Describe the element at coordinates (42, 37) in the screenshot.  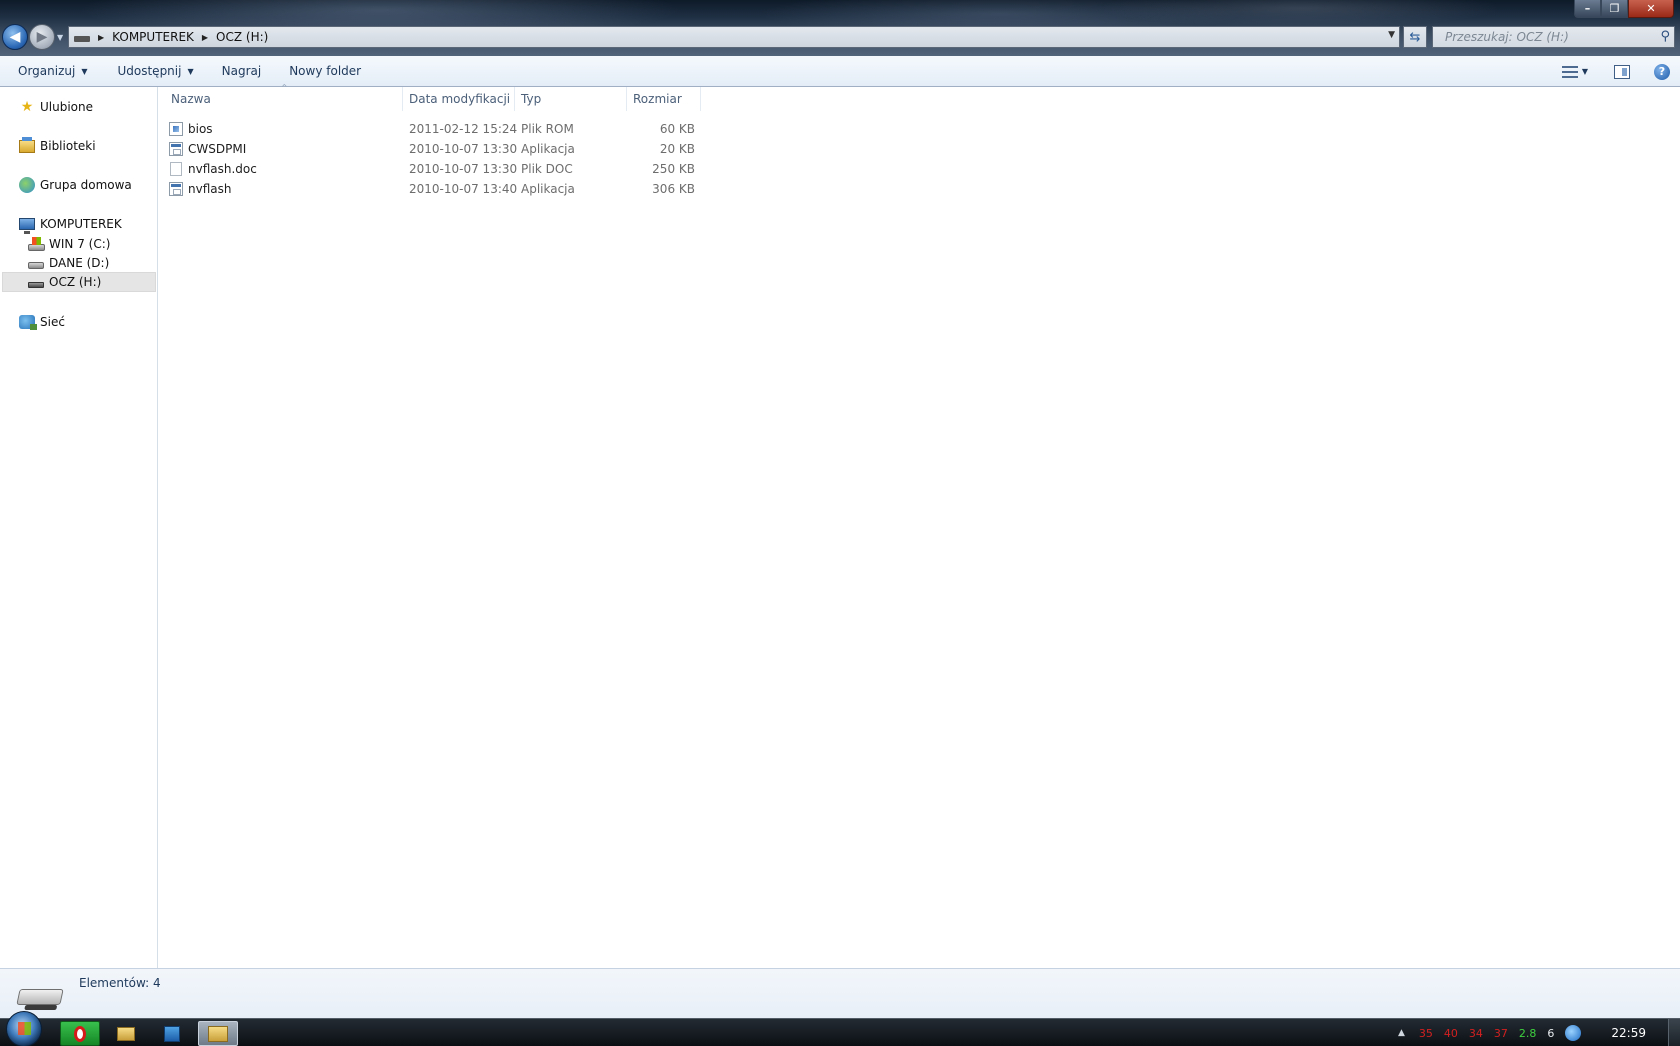
I see `forward-button: ▶` at that location.